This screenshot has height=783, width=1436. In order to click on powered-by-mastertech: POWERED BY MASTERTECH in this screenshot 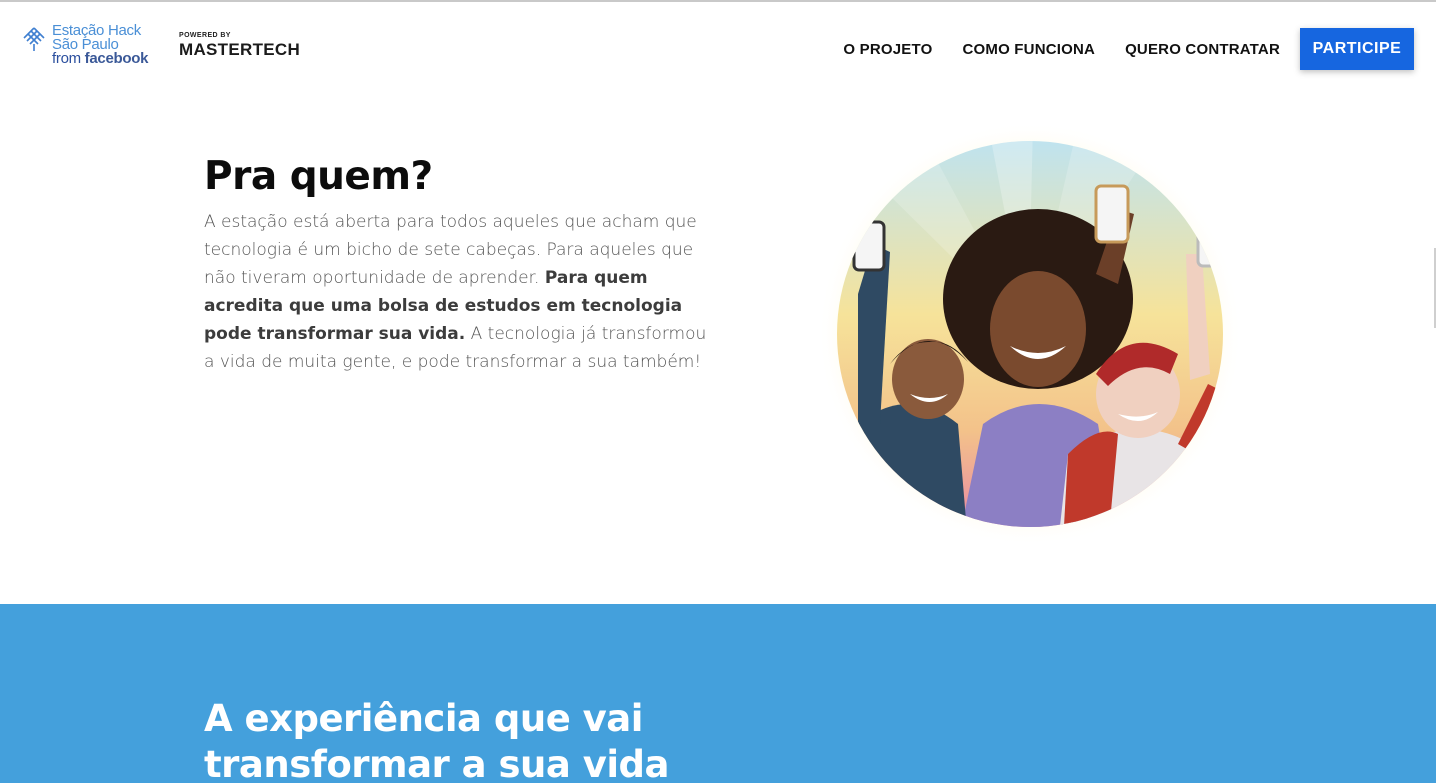, I will do `click(239, 46)`.